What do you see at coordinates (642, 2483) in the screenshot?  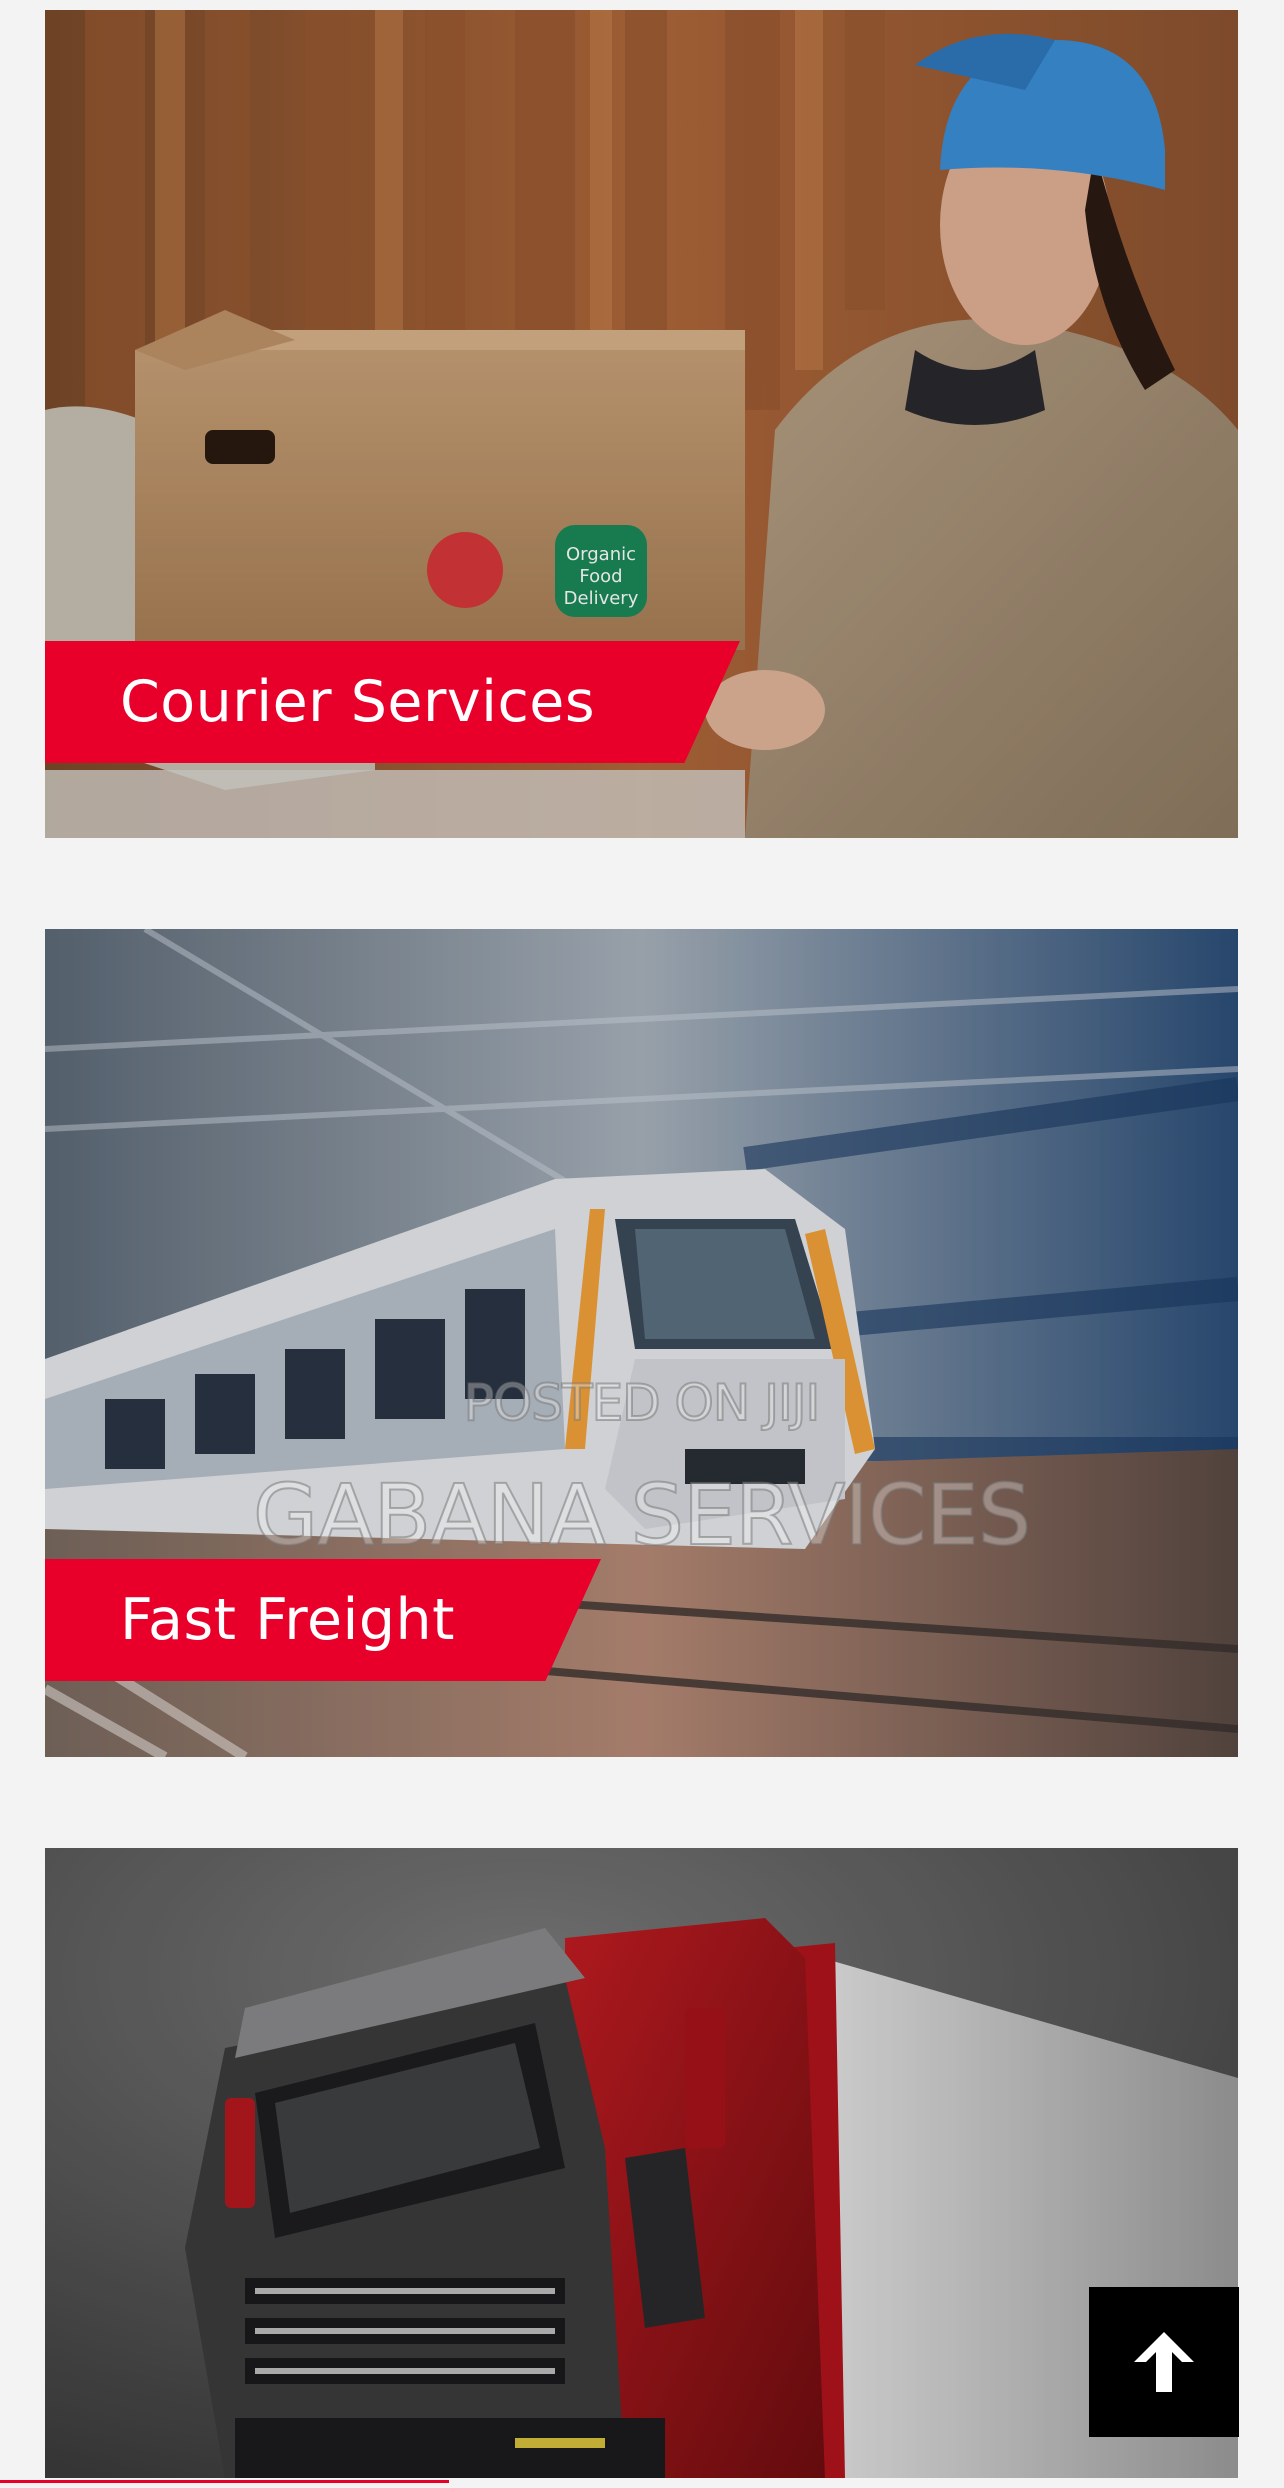 I see `scroll-progress-bar` at bounding box center [642, 2483].